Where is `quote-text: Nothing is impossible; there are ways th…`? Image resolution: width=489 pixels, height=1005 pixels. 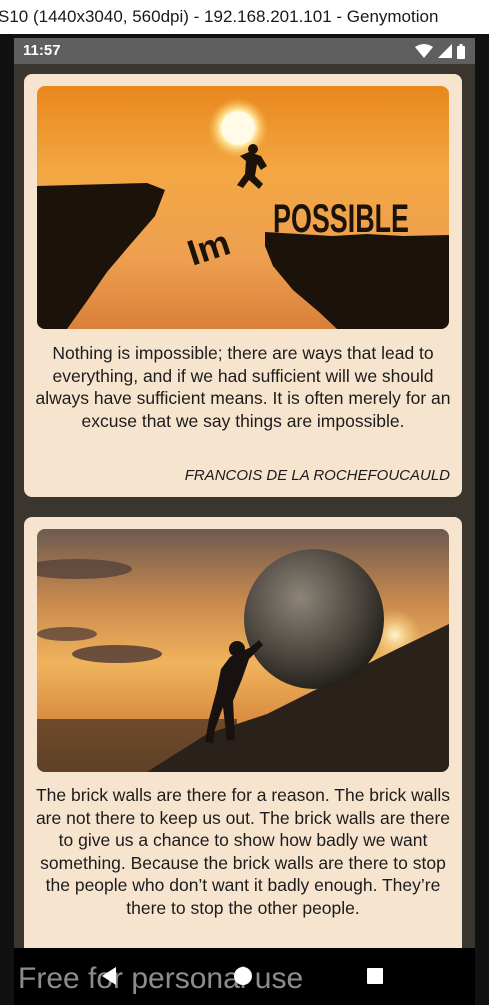 quote-text: Nothing is impossible; there are ways th… is located at coordinates (243, 387).